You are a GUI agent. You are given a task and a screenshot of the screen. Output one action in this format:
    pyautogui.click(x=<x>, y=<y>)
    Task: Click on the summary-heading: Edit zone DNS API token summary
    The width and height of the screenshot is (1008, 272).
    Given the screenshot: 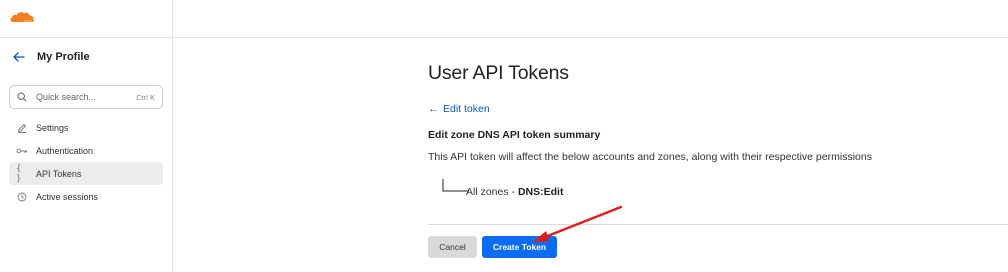 What is the action you would take?
    pyautogui.click(x=514, y=135)
    